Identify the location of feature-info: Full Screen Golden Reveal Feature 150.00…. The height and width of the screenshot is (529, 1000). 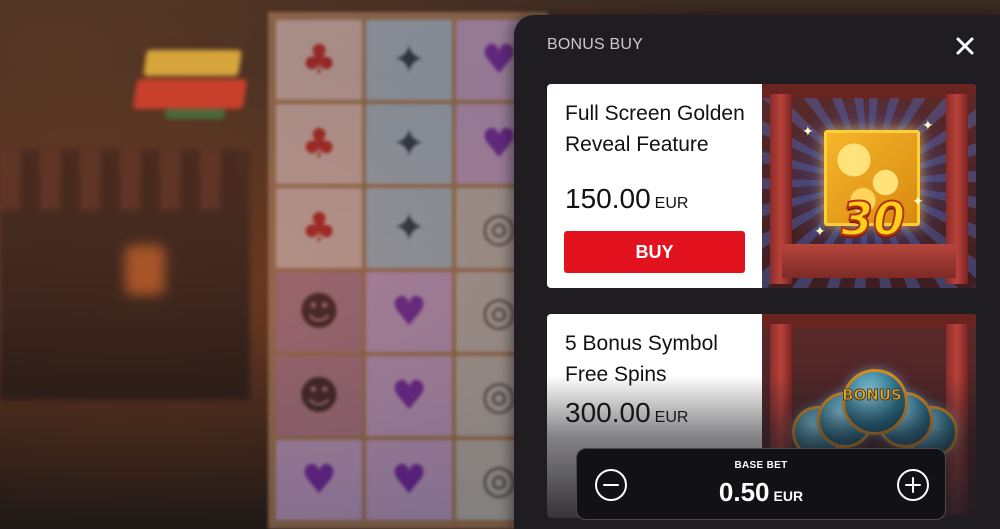
(654, 186).